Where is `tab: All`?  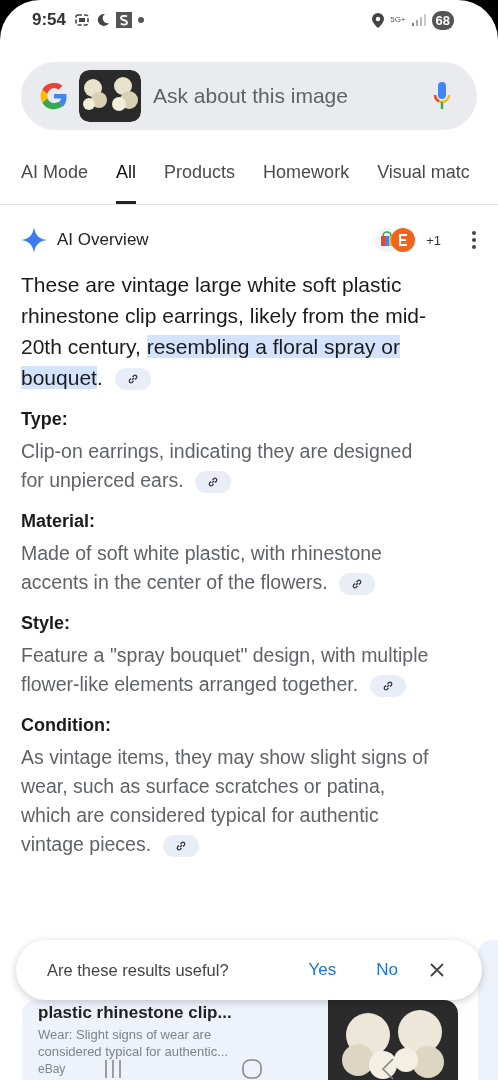
tab: All is located at coordinates (126, 178).